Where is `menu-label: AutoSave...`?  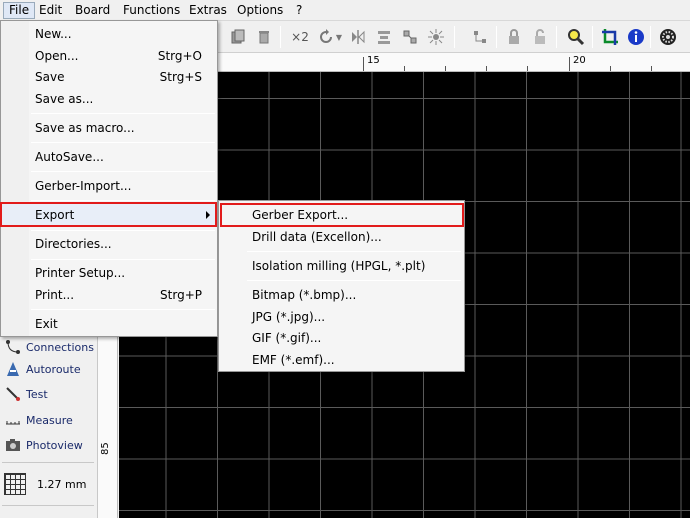 menu-label: AutoSave... is located at coordinates (69, 157).